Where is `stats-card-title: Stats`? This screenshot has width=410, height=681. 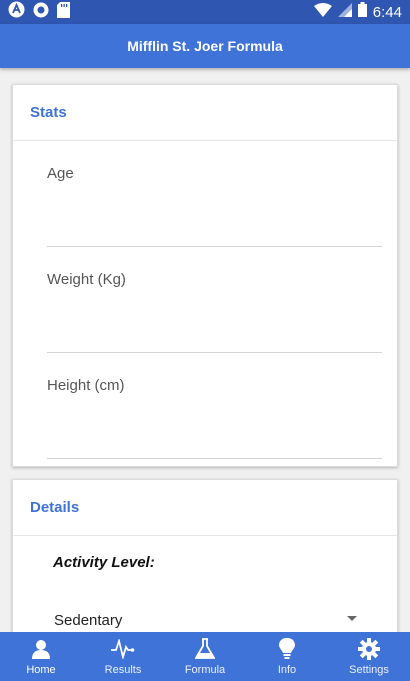
stats-card-title: Stats is located at coordinates (48, 112).